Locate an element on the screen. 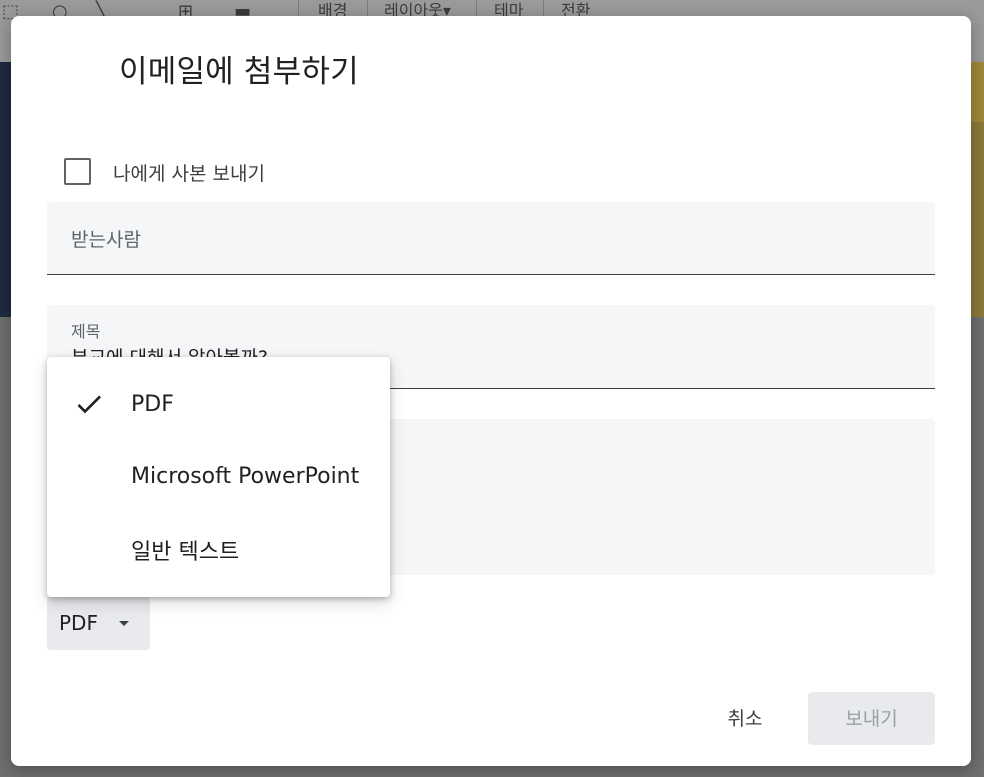 The width and height of the screenshot is (984, 777). format-option-label: PDF is located at coordinates (152, 404).